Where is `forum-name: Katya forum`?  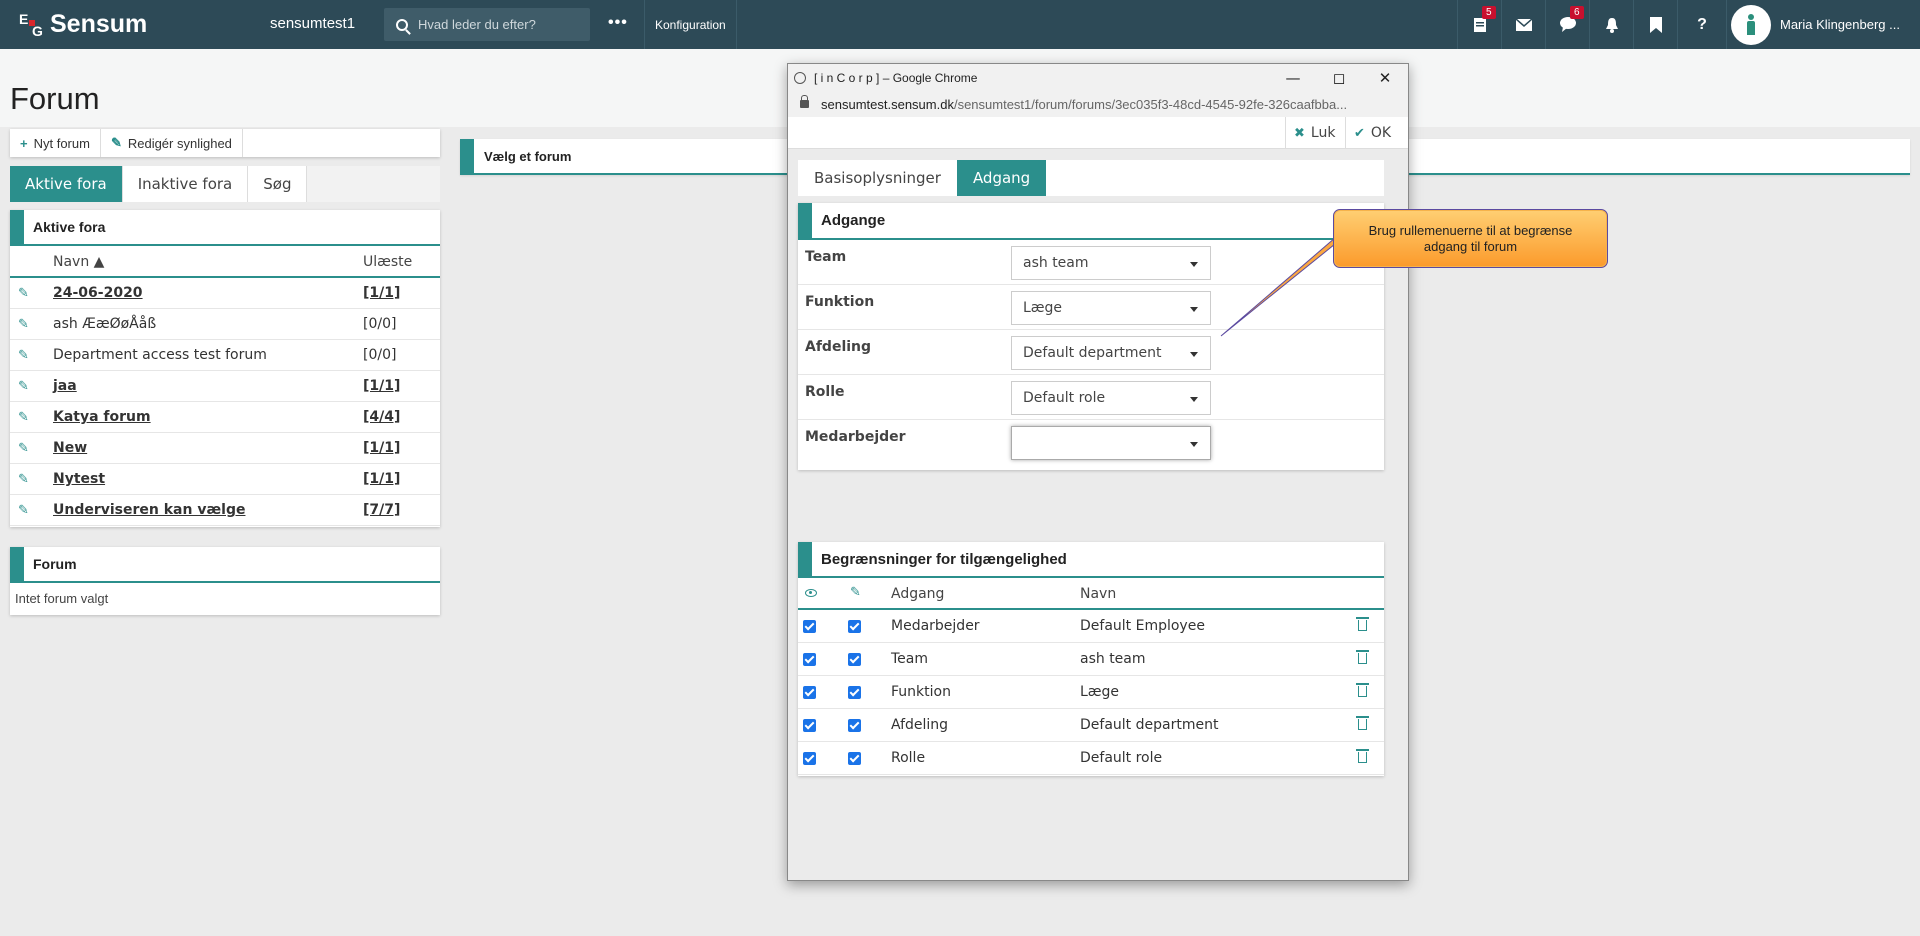 forum-name: Katya forum is located at coordinates (102, 417).